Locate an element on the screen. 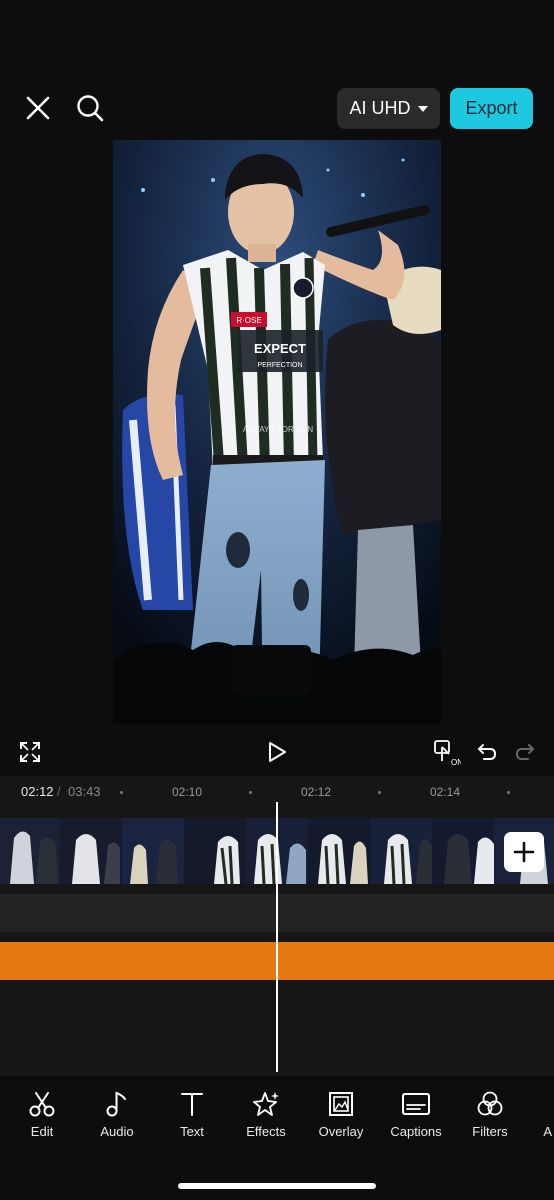  playback-controls: ON is located at coordinates (277, 751).